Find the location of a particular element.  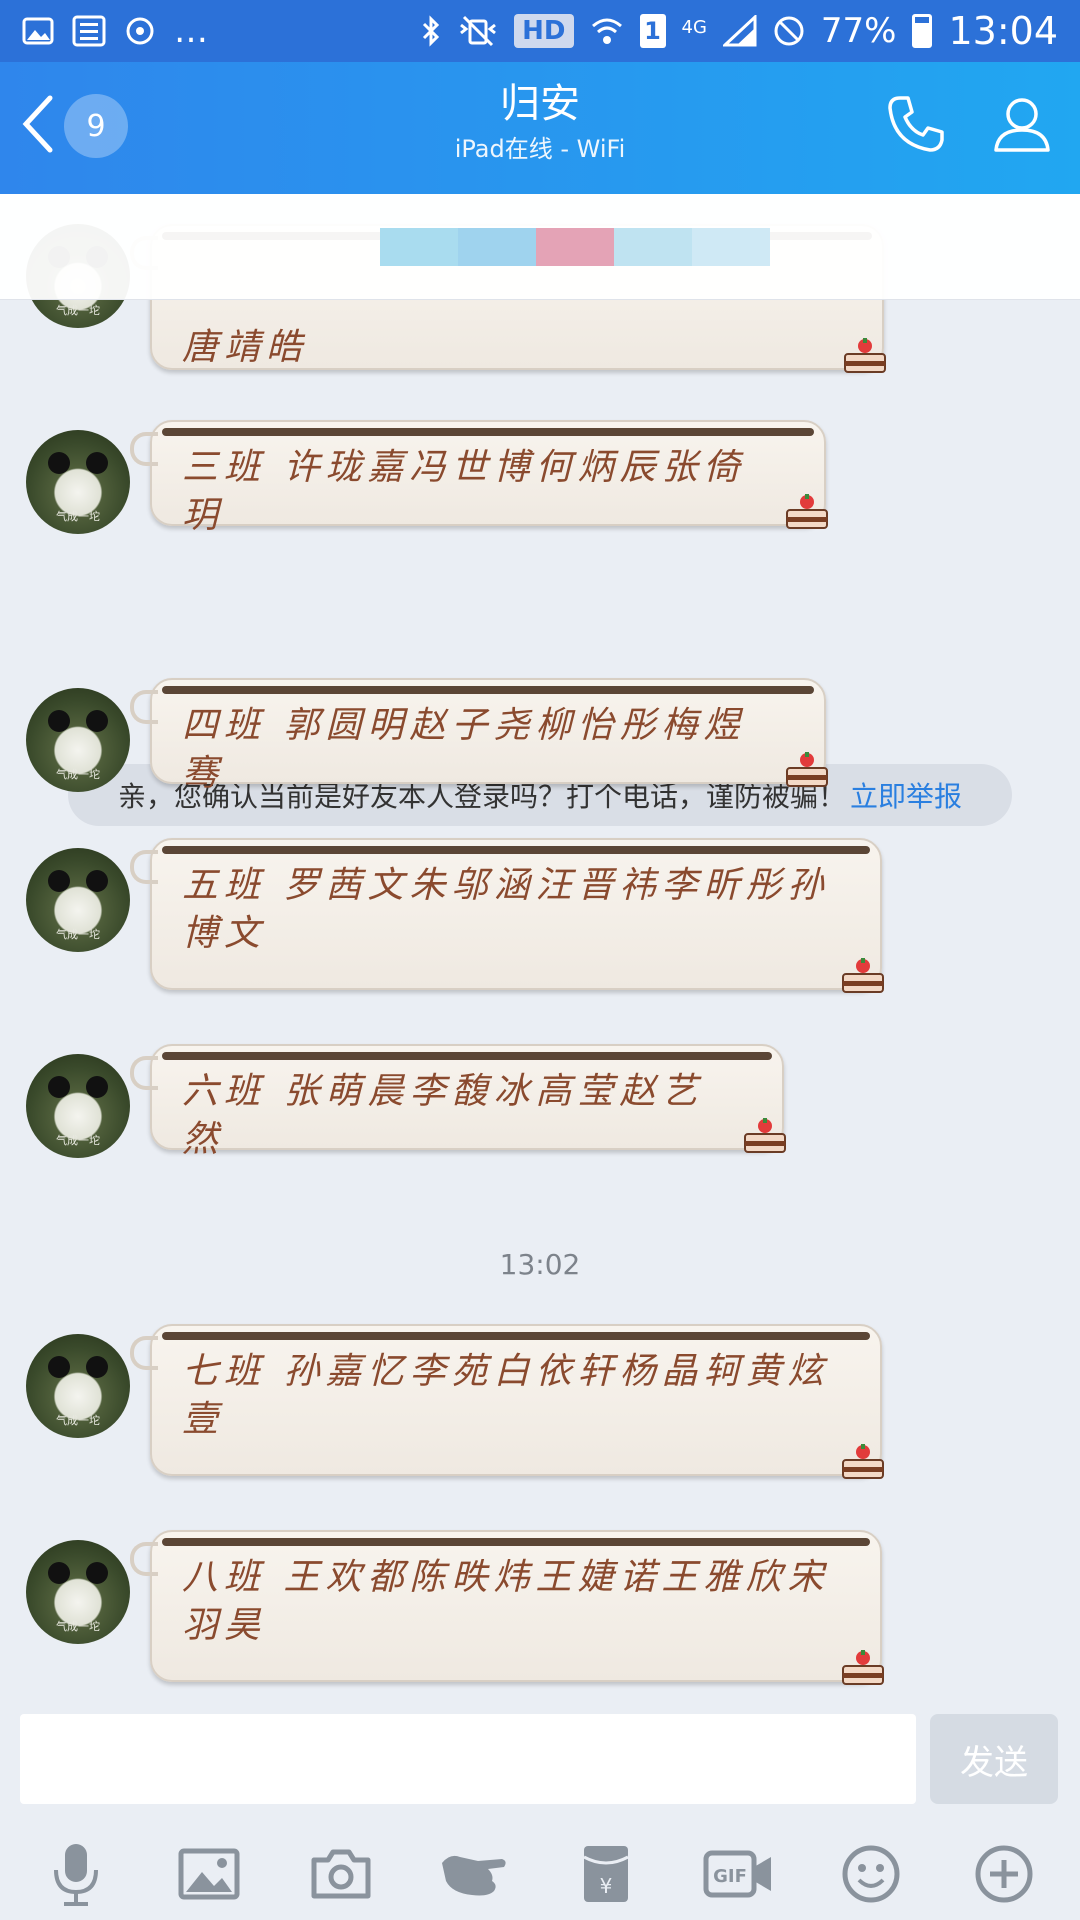

plus-icon is located at coordinates (1004, 1874).